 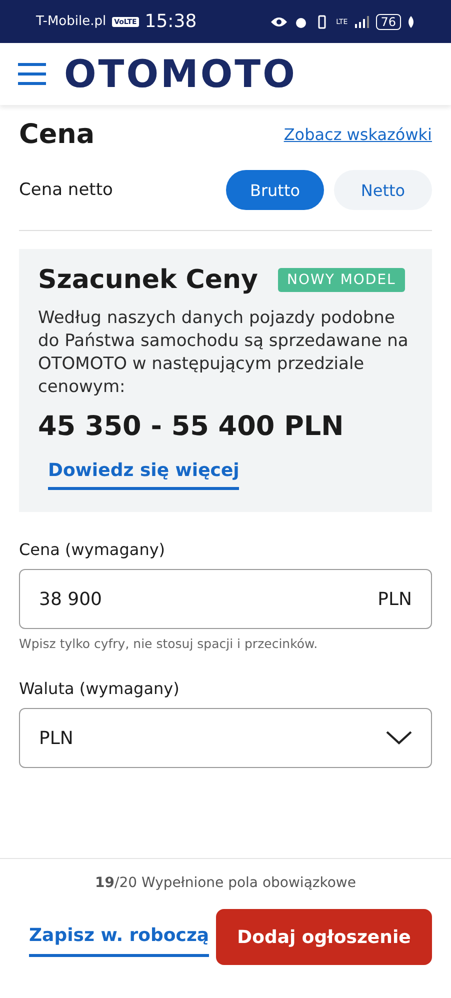 What do you see at coordinates (399, 738) in the screenshot?
I see `chevron-down-icon` at bounding box center [399, 738].